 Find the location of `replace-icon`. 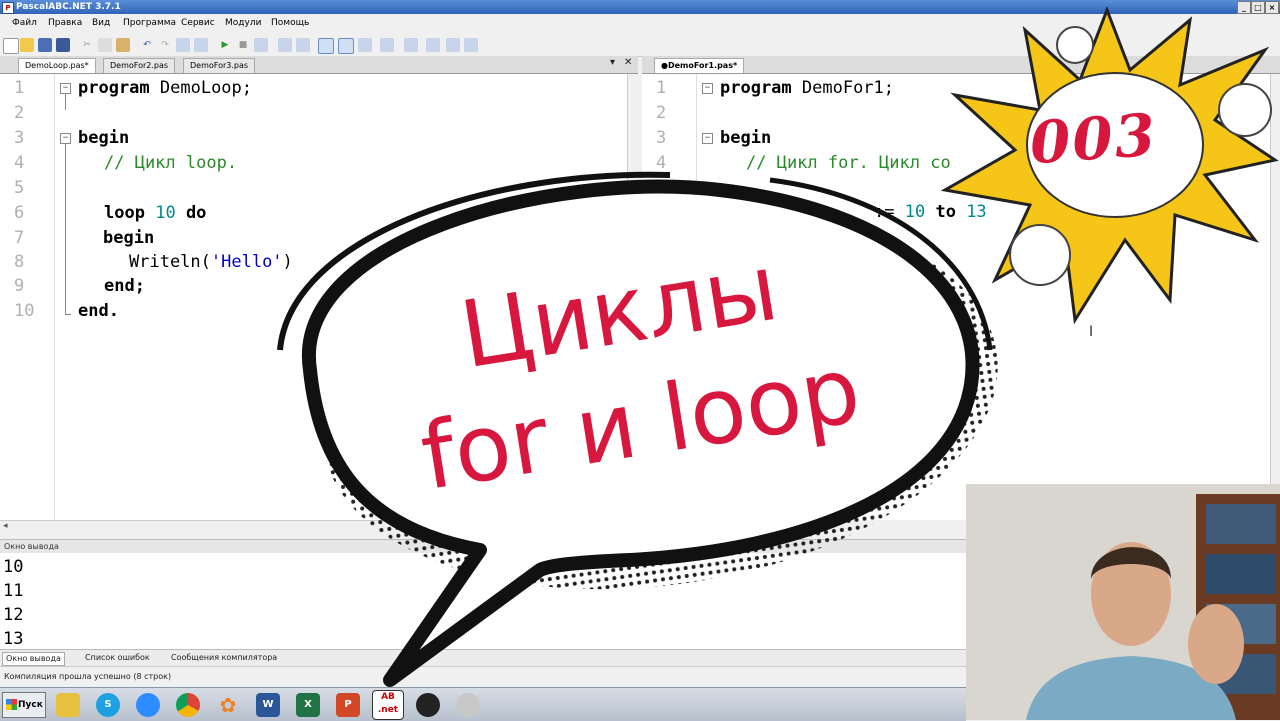

replace-icon is located at coordinates (201, 45).